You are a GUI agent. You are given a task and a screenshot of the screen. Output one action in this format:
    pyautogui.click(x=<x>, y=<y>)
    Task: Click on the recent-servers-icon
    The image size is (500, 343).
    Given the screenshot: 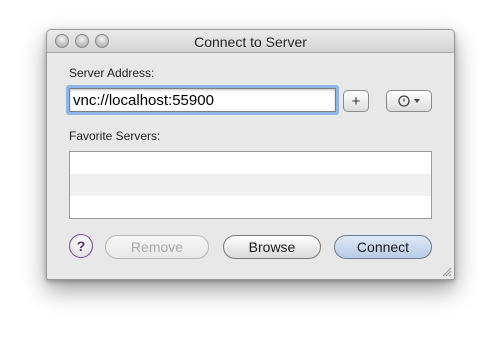 What is the action you would take?
    pyautogui.click(x=409, y=101)
    